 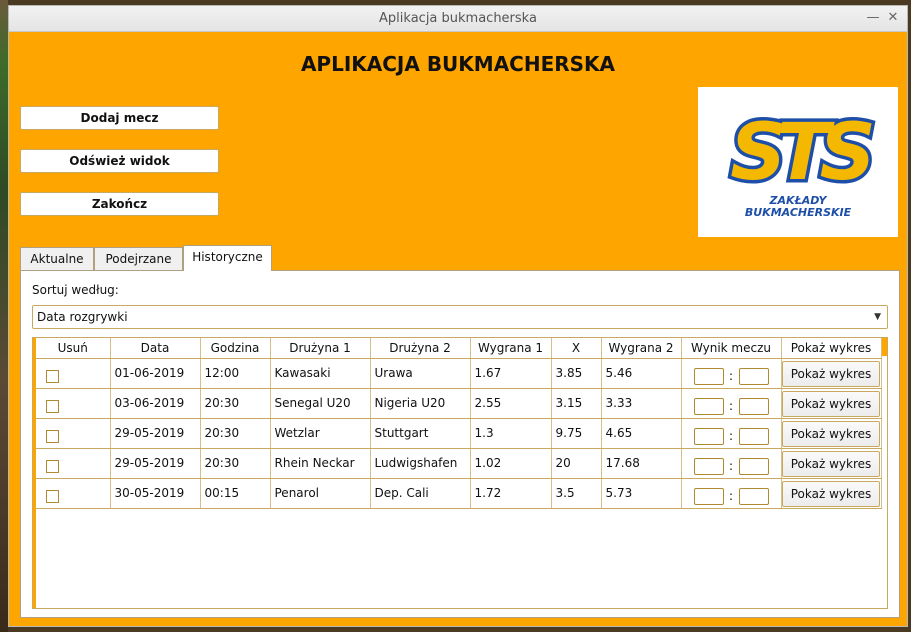 I want to click on cell-druzyna1: Kawasaki, so click(x=320, y=373).